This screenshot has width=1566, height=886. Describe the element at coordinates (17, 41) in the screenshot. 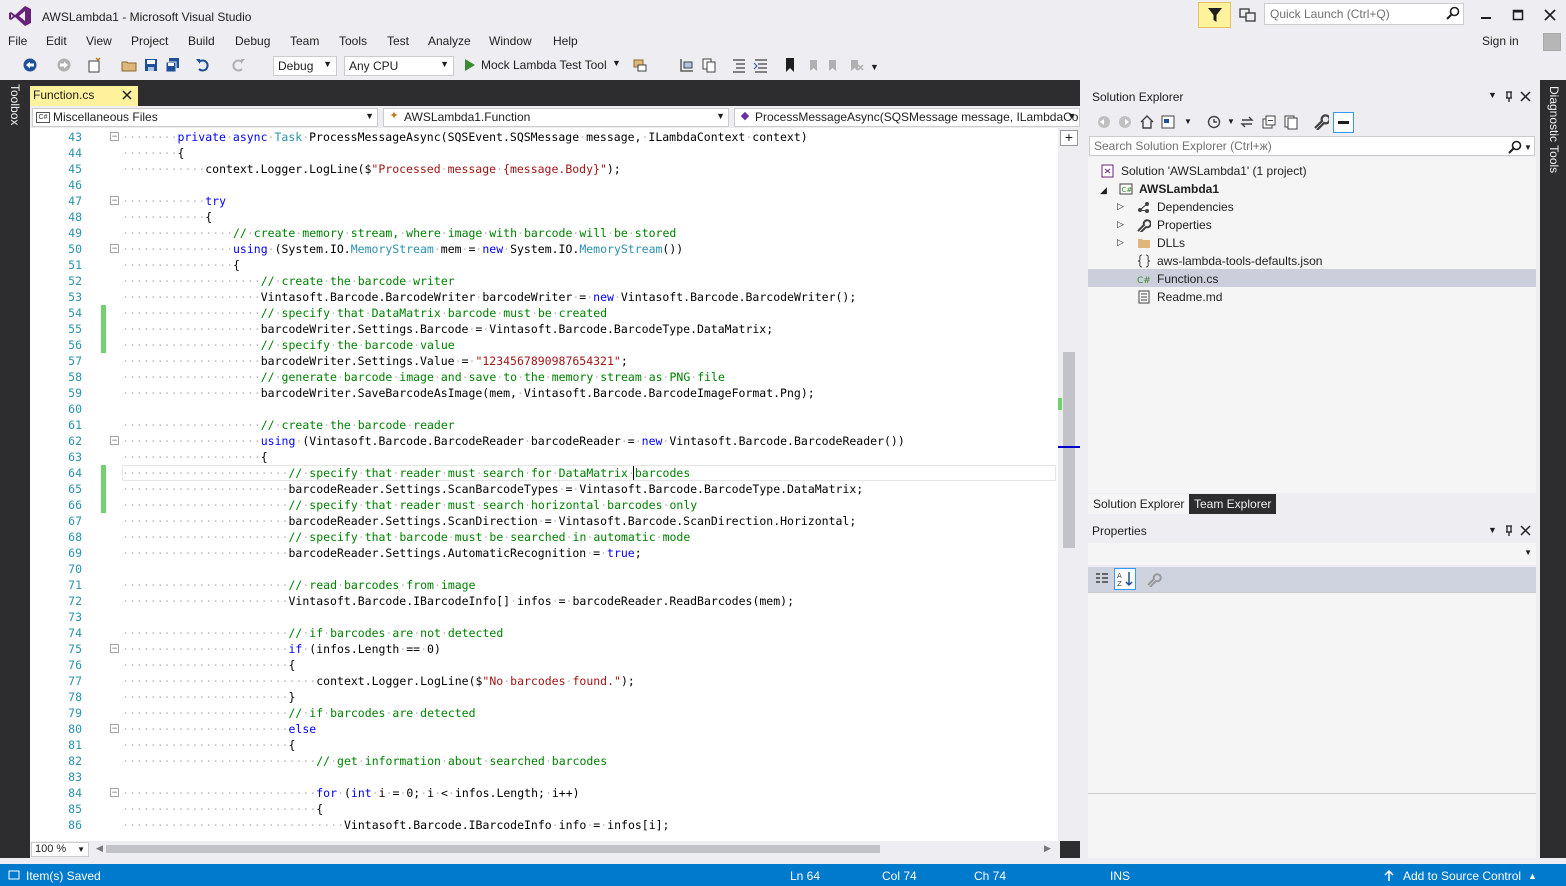

I see `menu-file: File` at that location.